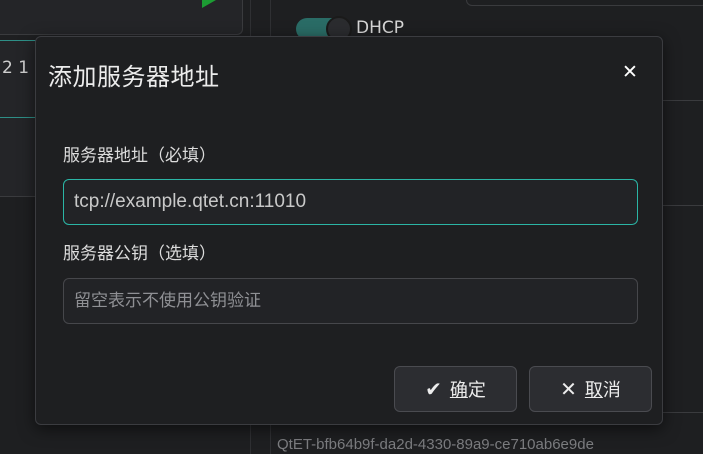 This screenshot has height=454, width=703. What do you see at coordinates (380, 28) in the screenshot?
I see `dhcp-label: DHCP` at bounding box center [380, 28].